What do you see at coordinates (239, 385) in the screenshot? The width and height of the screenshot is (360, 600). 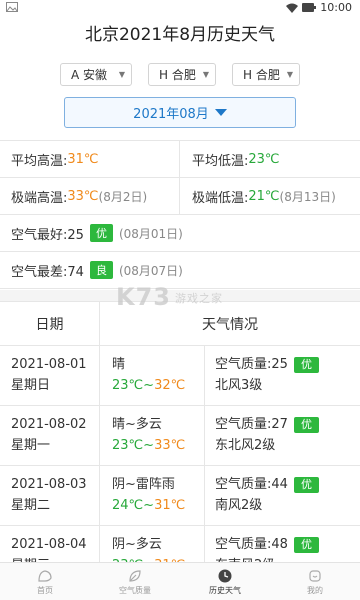 I see `row-wind: 北风3级` at bounding box center [239, 385].